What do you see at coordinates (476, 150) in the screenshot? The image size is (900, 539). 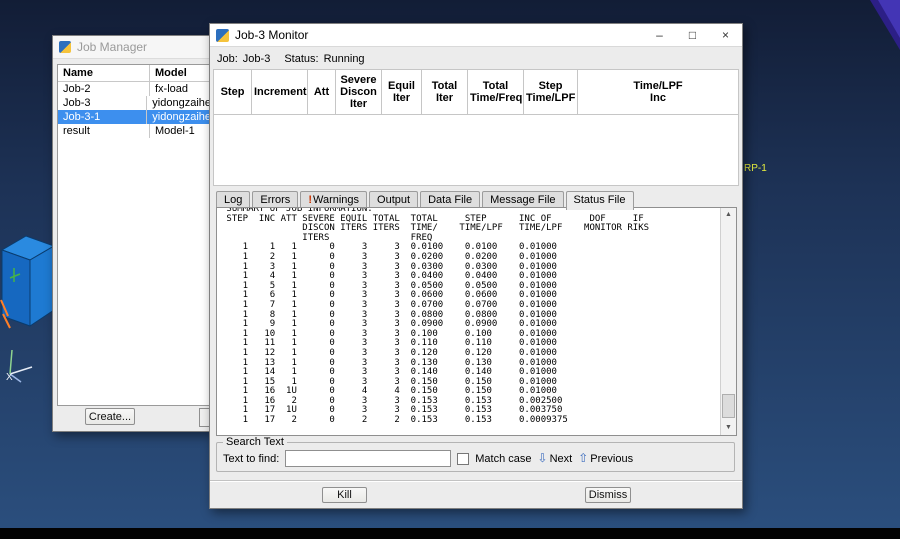 I see `increment-table-body-empty` at bounding box center [476, 150].